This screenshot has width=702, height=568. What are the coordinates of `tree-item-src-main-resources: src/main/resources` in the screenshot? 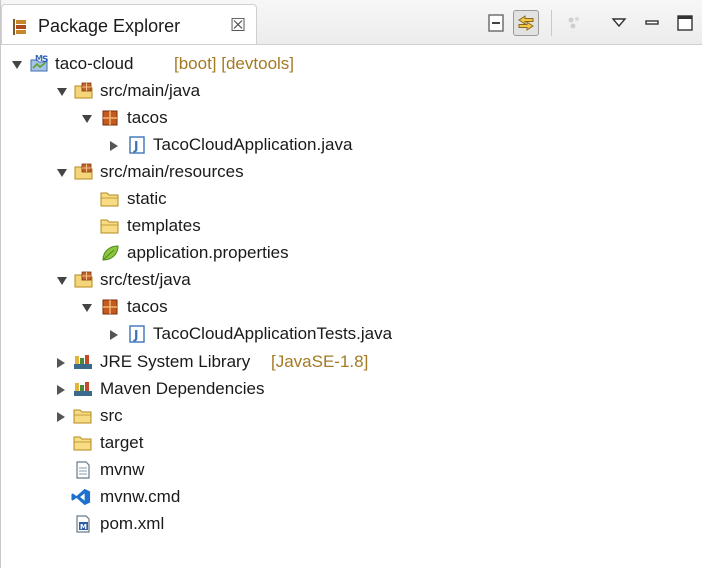 It's located at (351, 172).